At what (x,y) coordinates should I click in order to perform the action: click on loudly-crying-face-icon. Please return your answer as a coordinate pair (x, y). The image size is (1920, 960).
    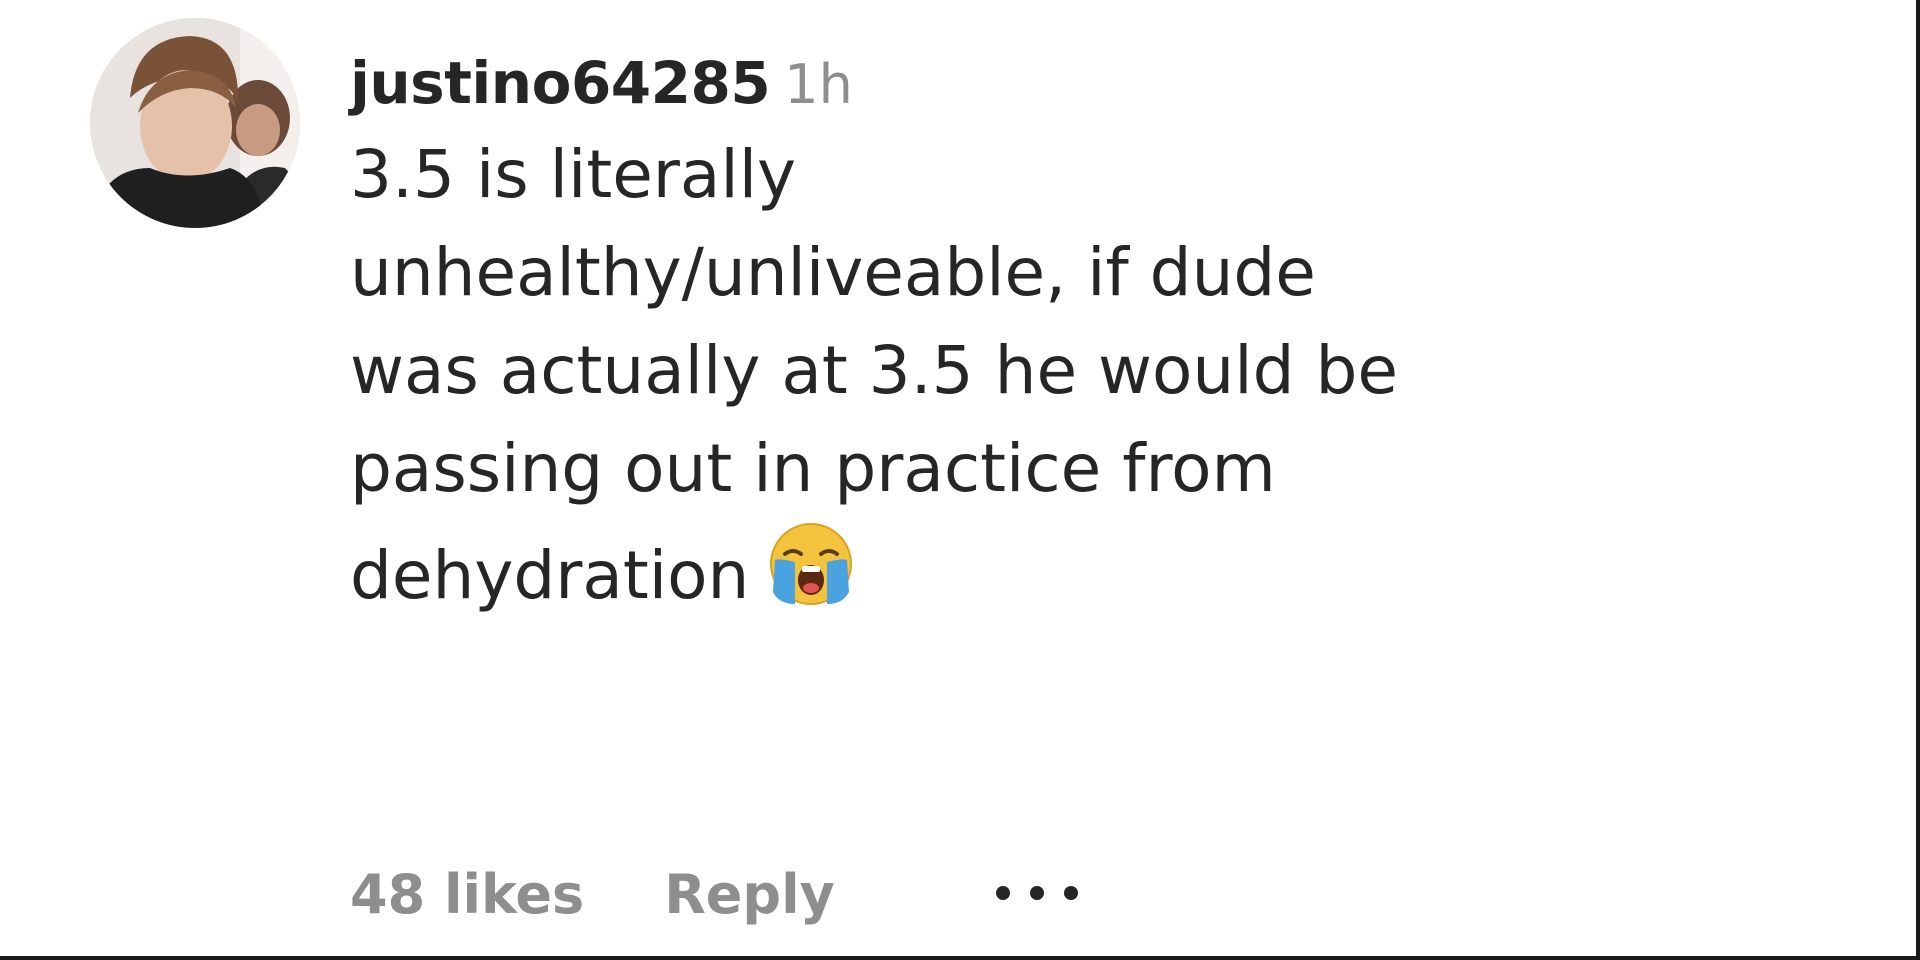
    Looking at the image, I should click on (811, 564).